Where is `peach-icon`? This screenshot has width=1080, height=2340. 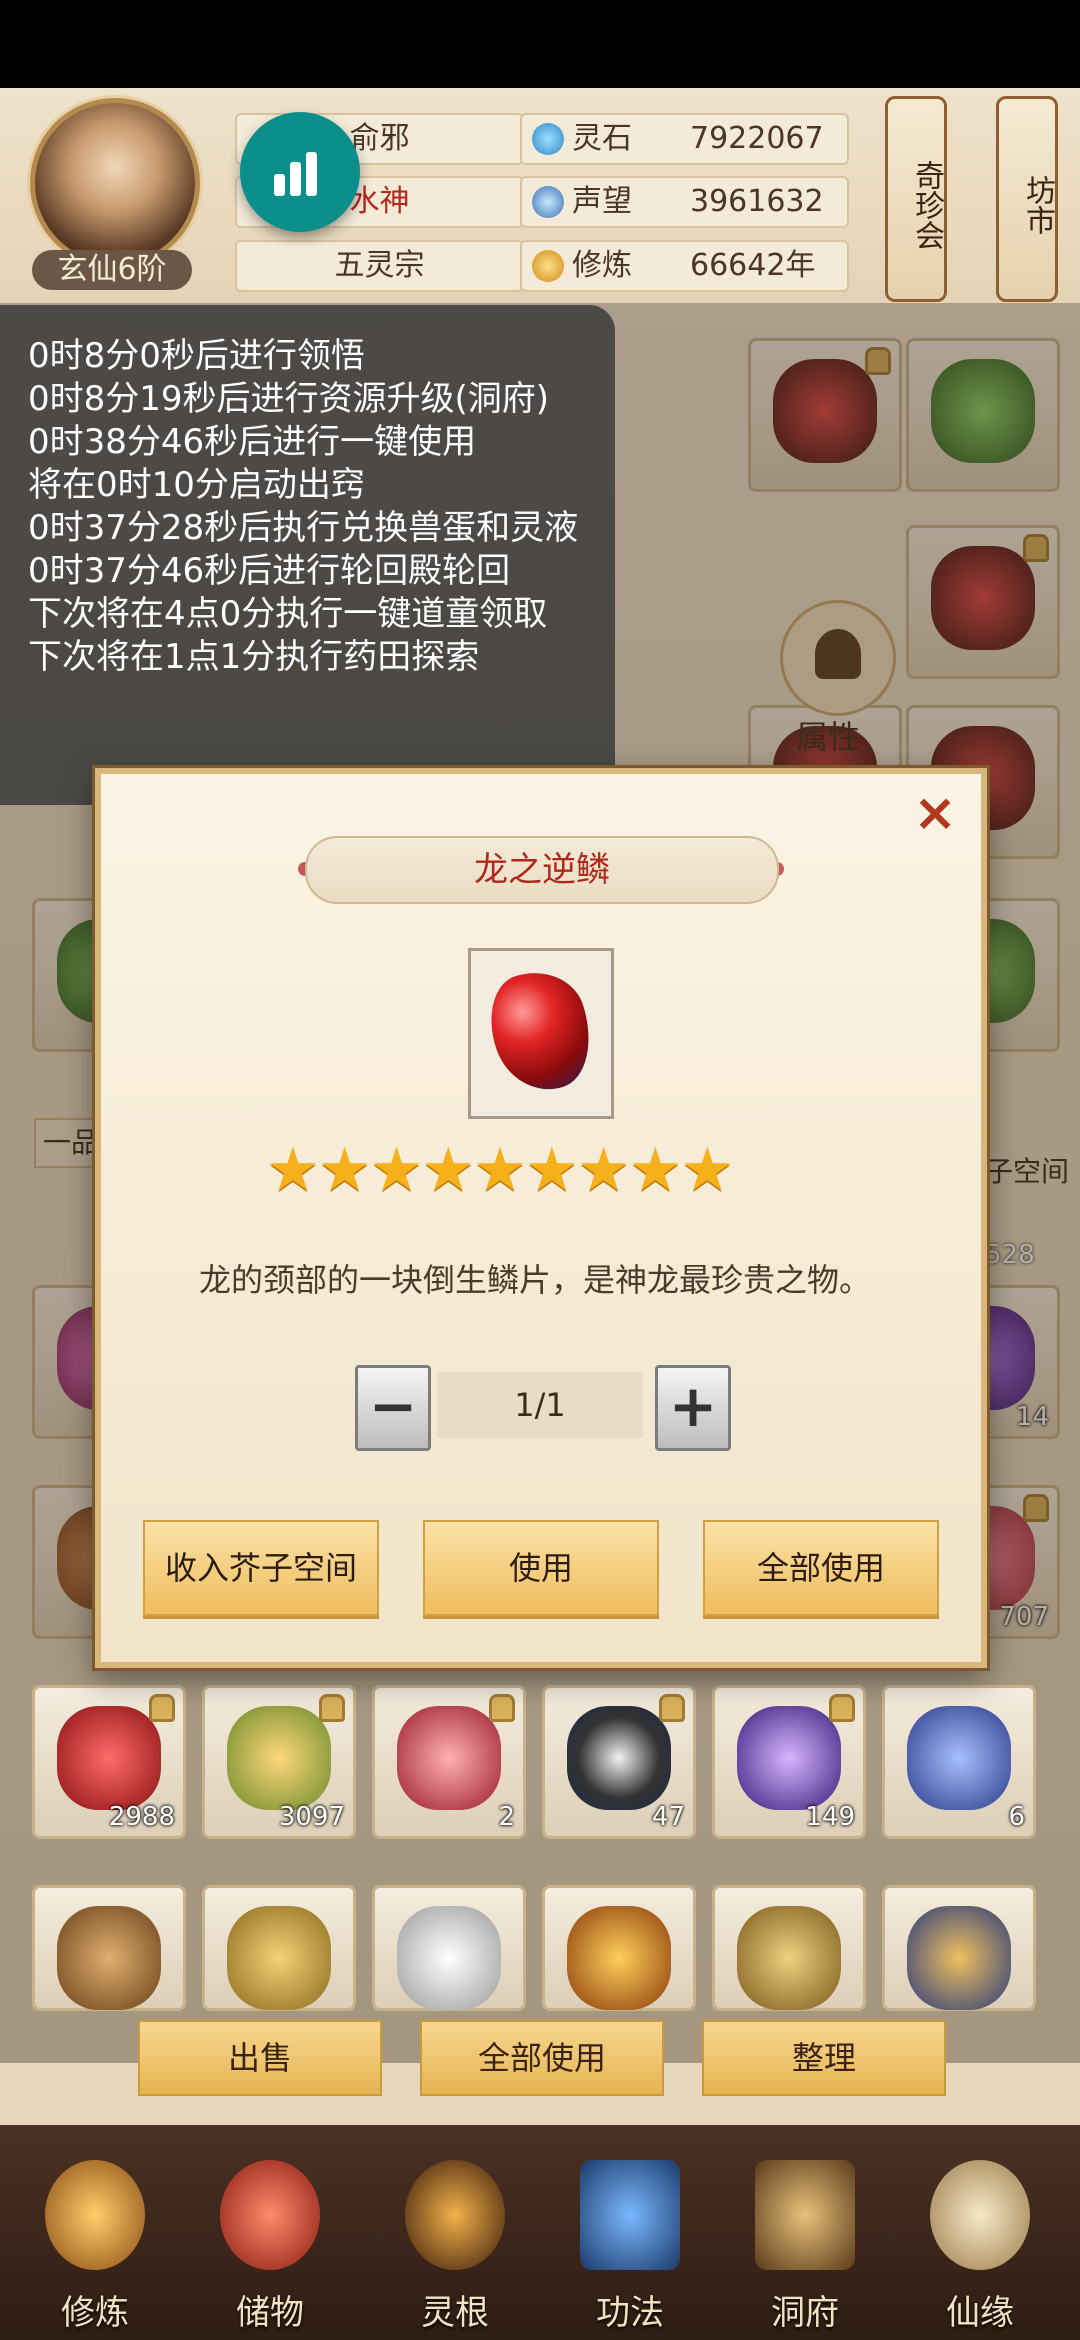
peach-icon is located at coordinates (449, 1758).